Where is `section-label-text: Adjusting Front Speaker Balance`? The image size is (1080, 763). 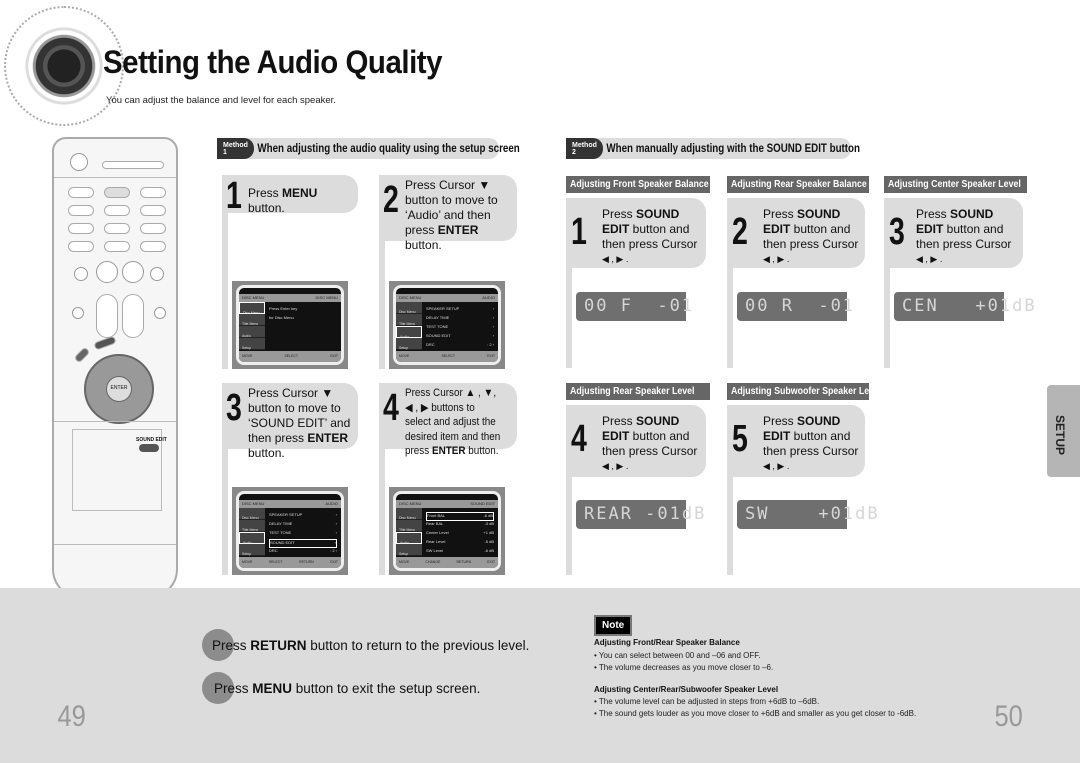 section-label-text: Adjusting Front Speaker Balance is located at coordinates (639, 184).